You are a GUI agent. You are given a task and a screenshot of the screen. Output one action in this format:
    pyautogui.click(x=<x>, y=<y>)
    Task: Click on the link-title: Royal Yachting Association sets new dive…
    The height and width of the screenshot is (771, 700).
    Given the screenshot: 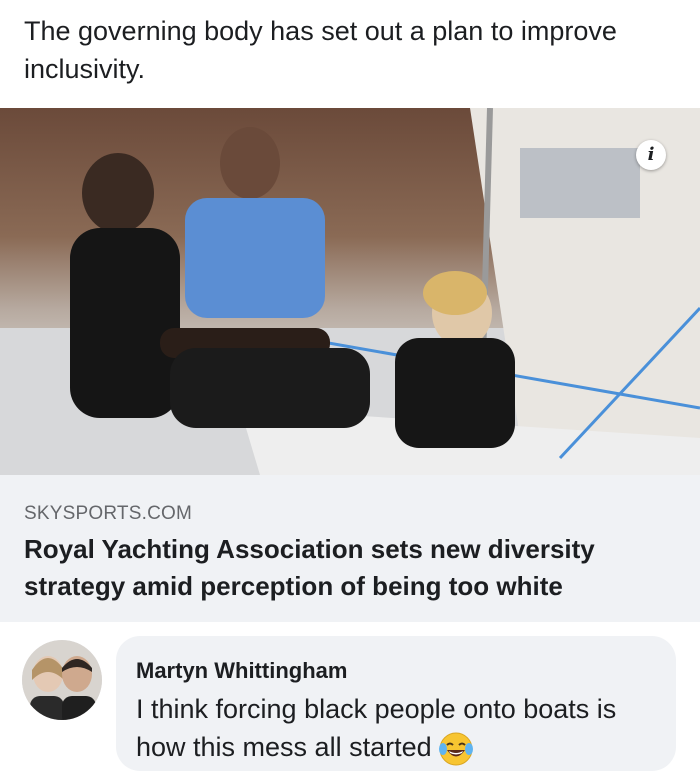 What is the action you would take?
    pyautogui.click(x=354, y=568)
    